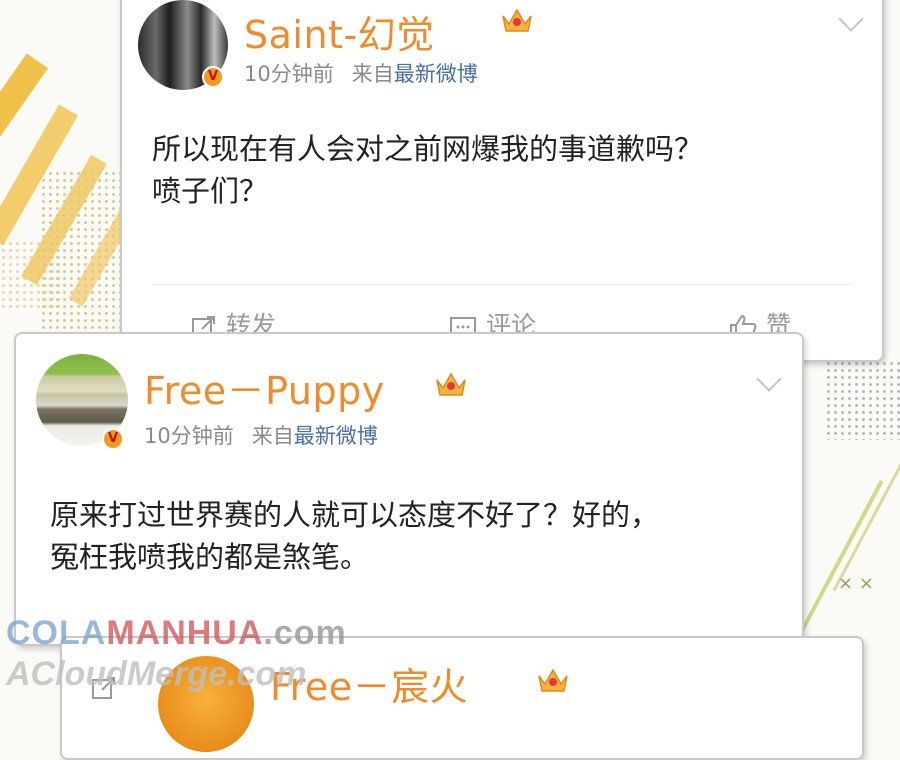  What do you see at coordinates (156, 674) in the screenshot?
I see `watermark: ACloudMerge.com` at bounding box center [156, 674].